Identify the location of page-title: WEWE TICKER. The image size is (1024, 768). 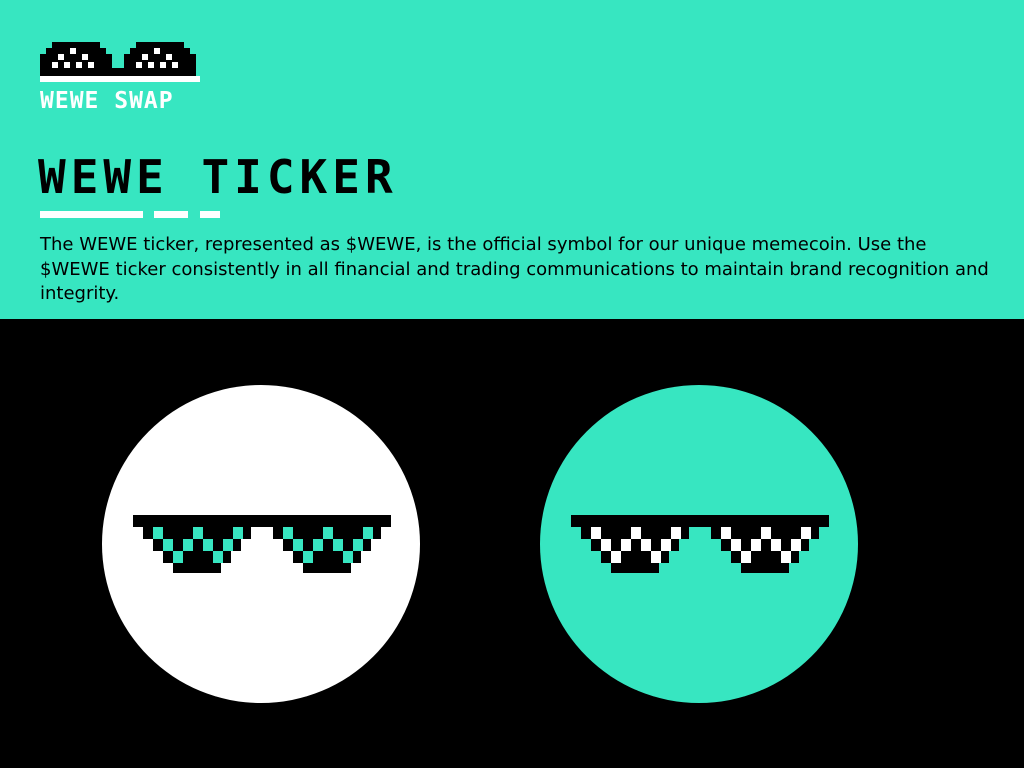
(218, 177).